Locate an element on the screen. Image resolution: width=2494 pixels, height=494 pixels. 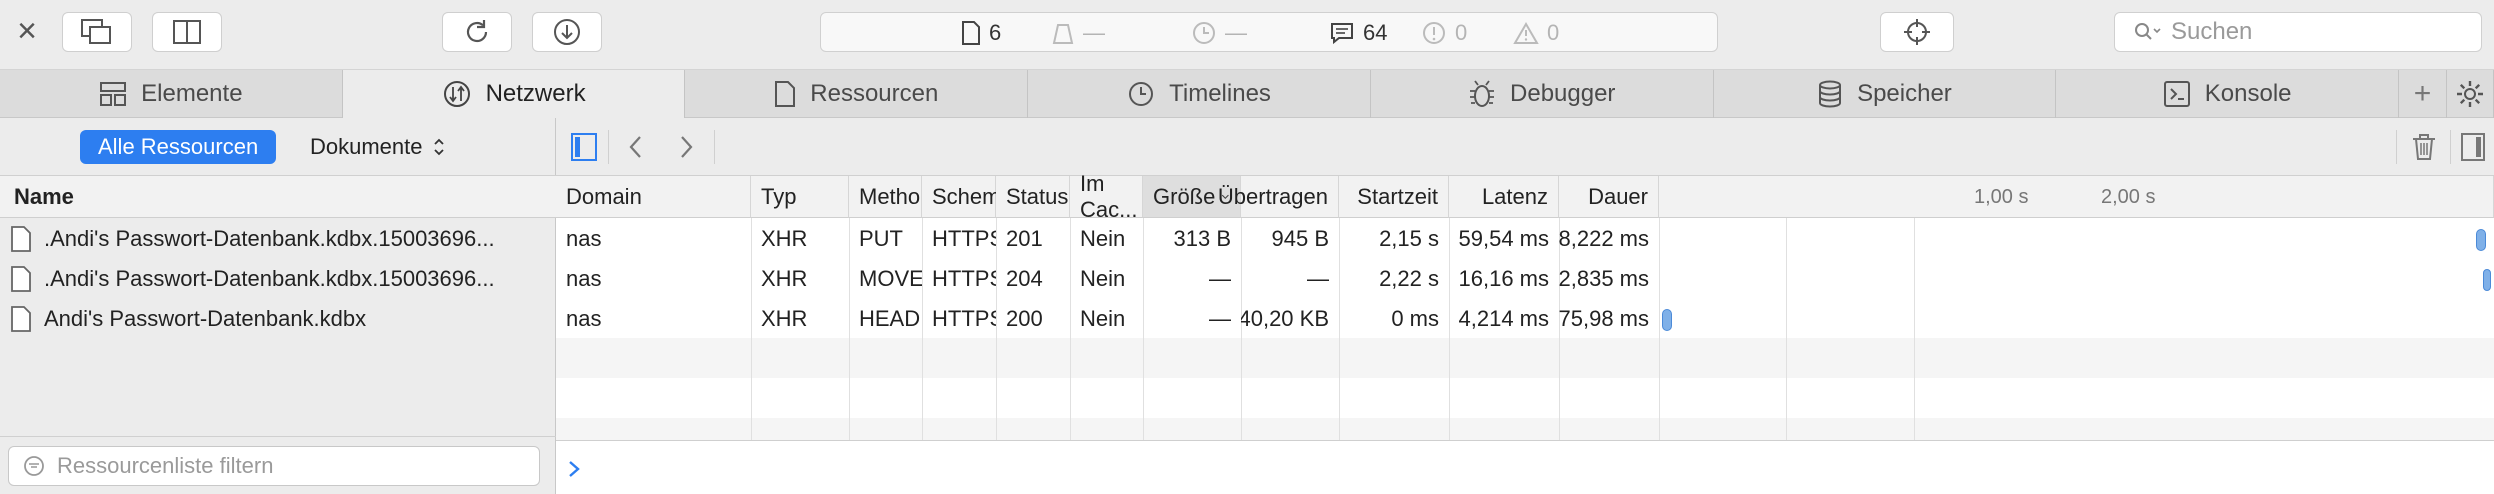
column-header-duration: Dauer is located at coordinates (1609, 197).